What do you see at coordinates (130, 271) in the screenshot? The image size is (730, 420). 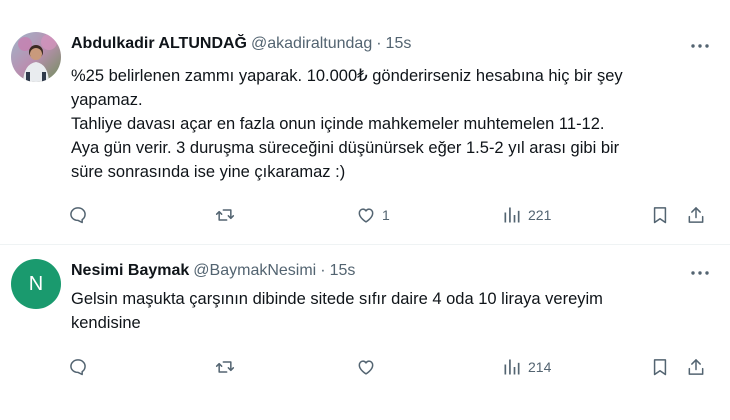 I see `display-name: Nesimi Baymak` at bounding box center [130, 271].